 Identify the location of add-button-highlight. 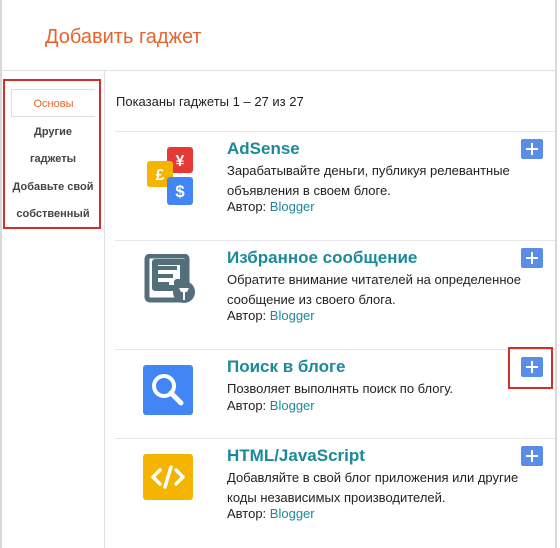
(530, 368).